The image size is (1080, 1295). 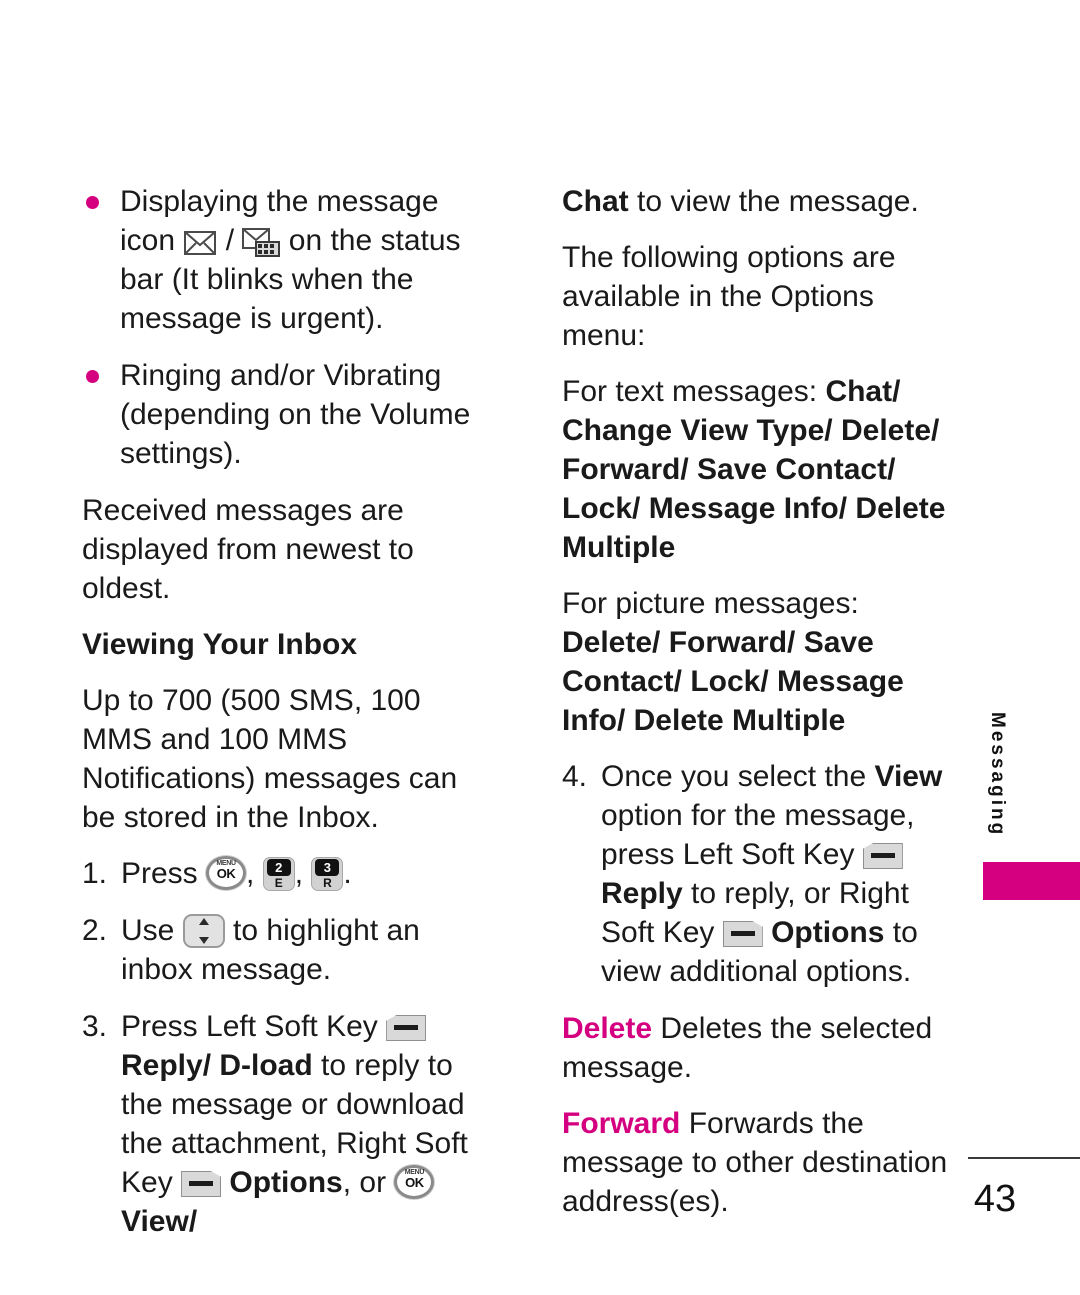 I want to click on keypad-key-3-icon: 3 R, so click(x=327, y=874).